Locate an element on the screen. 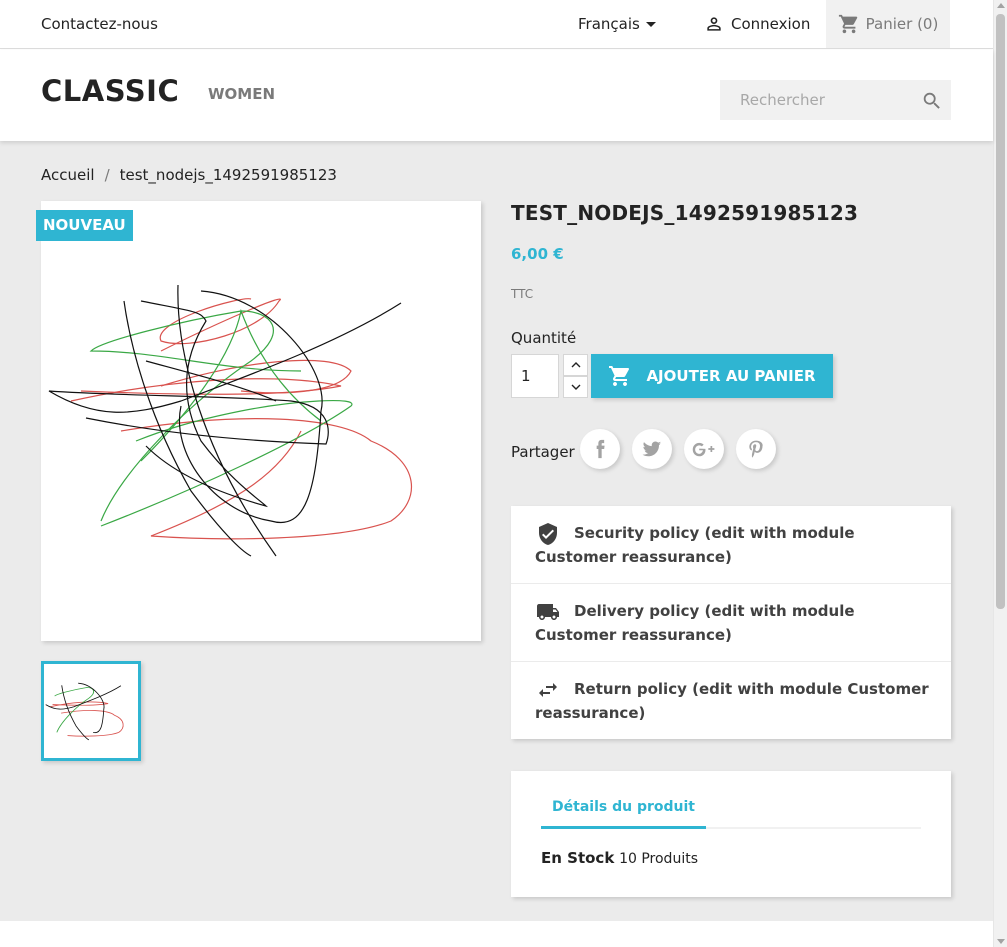 This screenshot has height=947, width=1007. add-to-cart-button: AJOUTER AU PANIER is located at coordinates (712, 376).